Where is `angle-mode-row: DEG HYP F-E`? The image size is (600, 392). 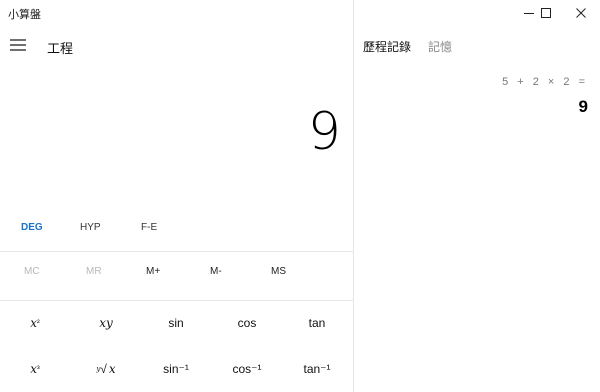
angle-mode-row: DEG HYP F-E is located at coordinates (176, 233).